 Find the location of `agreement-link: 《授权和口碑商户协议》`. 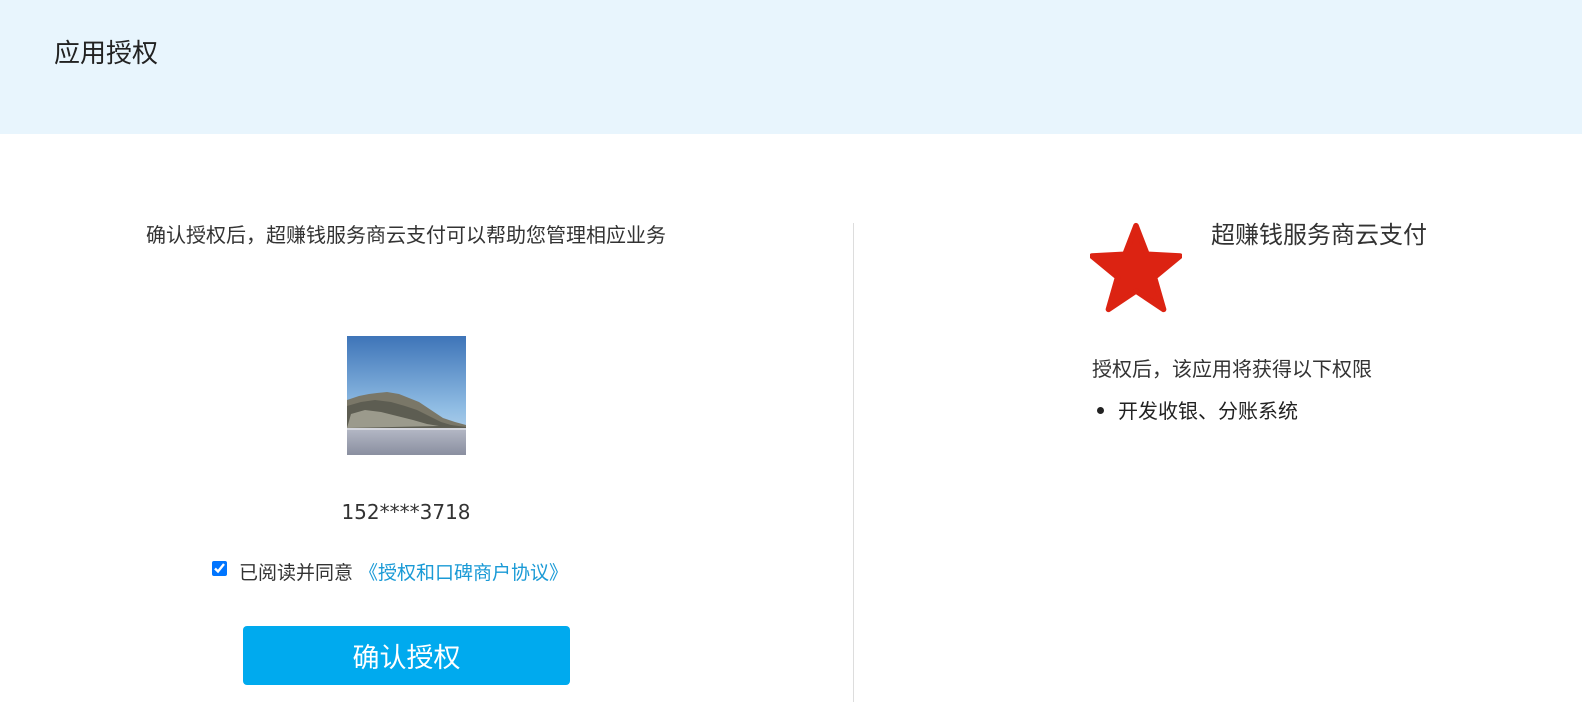

agreement-link: 《授权和口碑商户协议》 is located at coordinates (463, 571).